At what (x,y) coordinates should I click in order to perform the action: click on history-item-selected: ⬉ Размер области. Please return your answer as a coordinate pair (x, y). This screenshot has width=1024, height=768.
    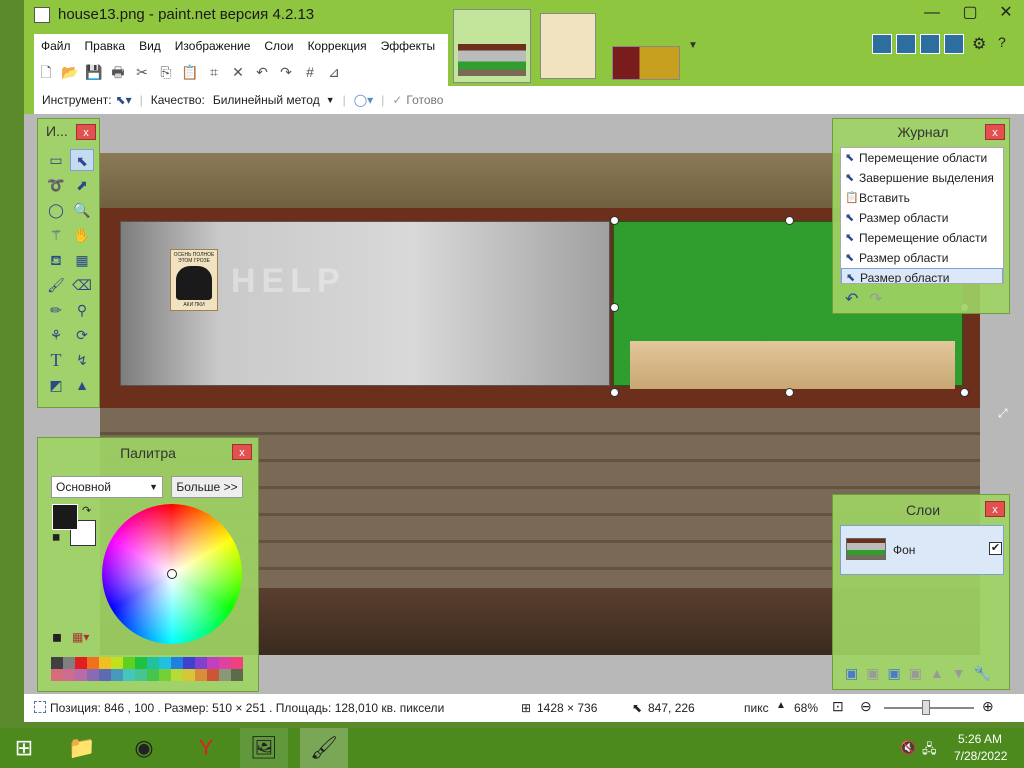
    Looking at the image, I should click on (922, 275).